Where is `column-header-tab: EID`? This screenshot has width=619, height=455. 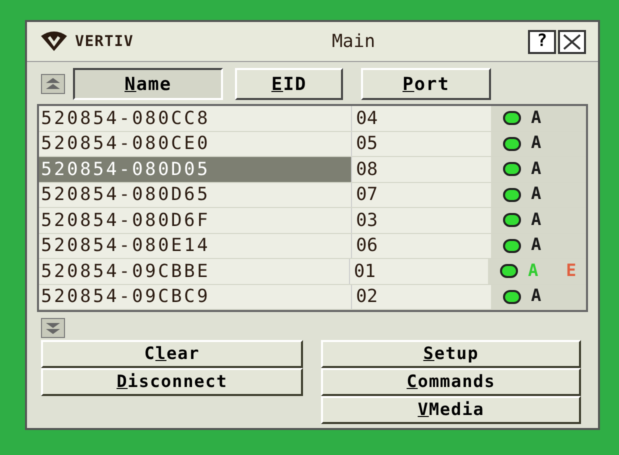
column-header-tab: EID is located at coordinates (289, 84).